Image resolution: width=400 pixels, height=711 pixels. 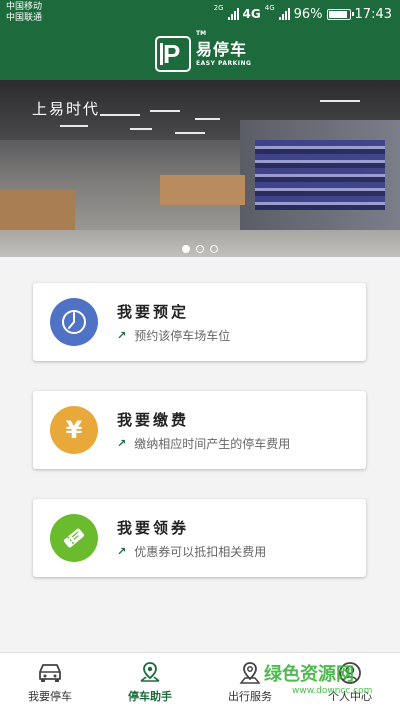 I want to click on card-title: 我要缴费, so click(x=153, y=420).